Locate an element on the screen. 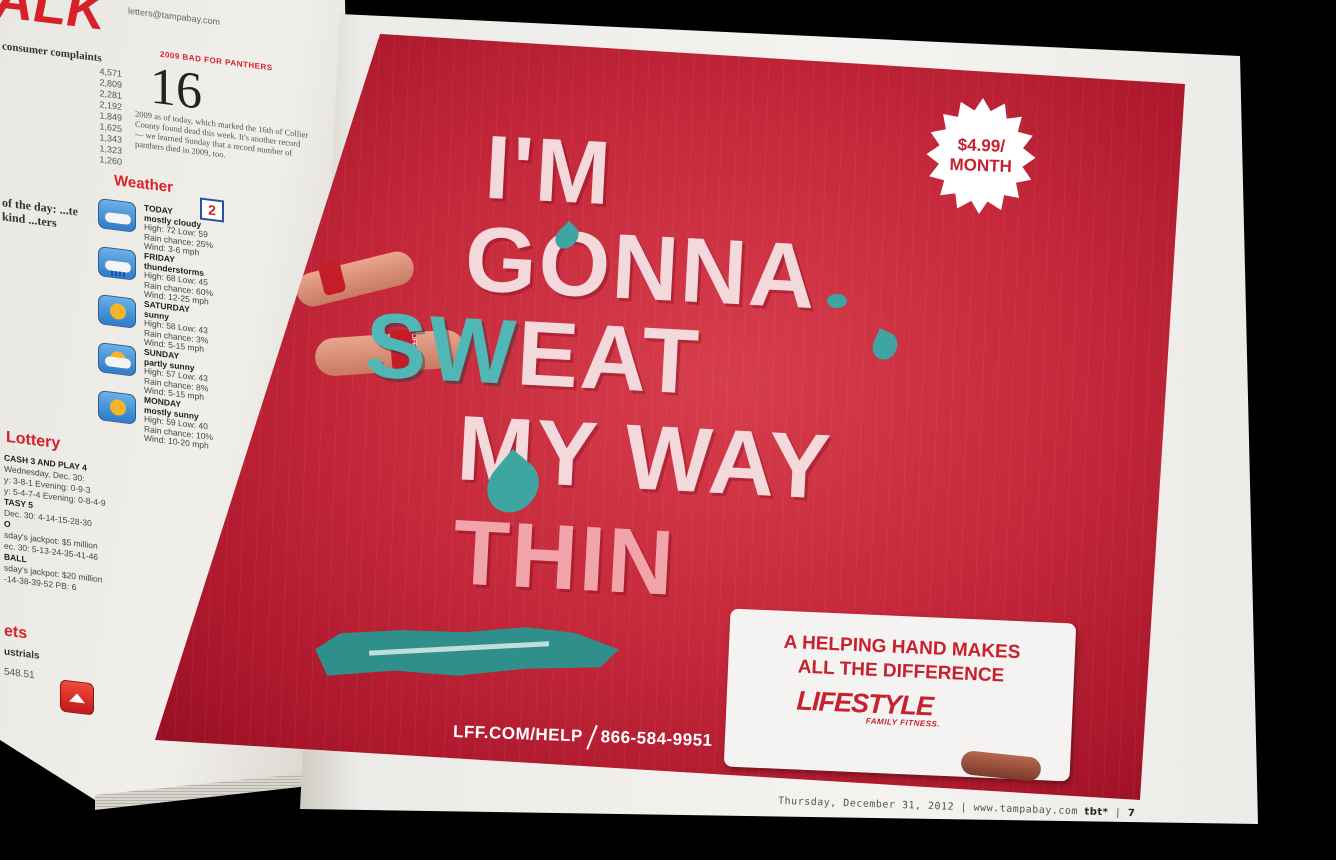  headline-line-5: THIN is located at coordinates (564, 558).